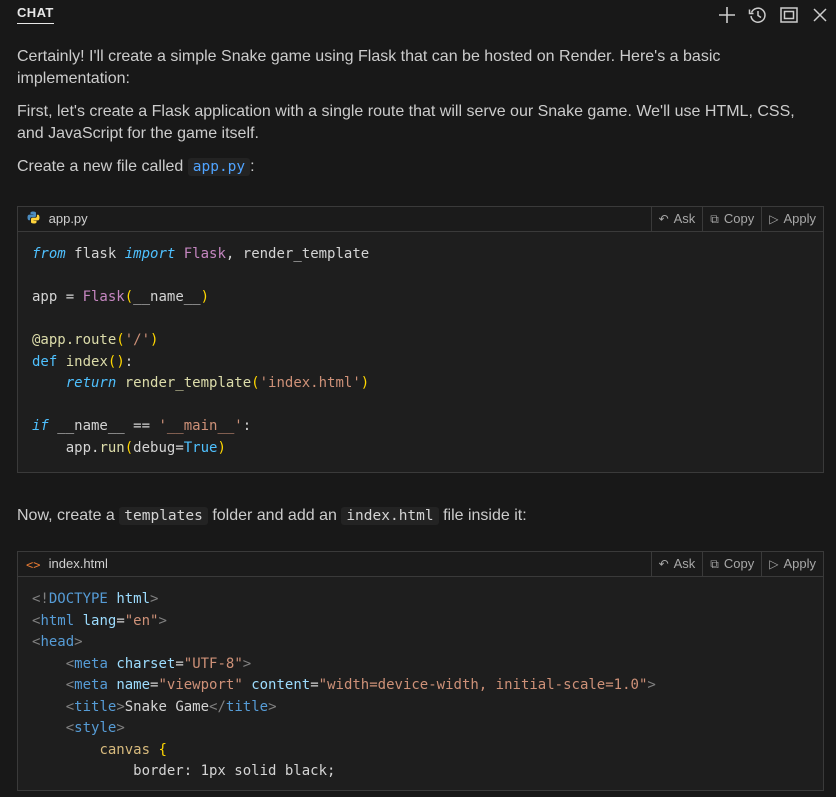 The height and width of the screenshot is (797, 836). Describe the element at coordinates (163, 516) in the screenshot. I see `inline-code-folder: templates` at that location.